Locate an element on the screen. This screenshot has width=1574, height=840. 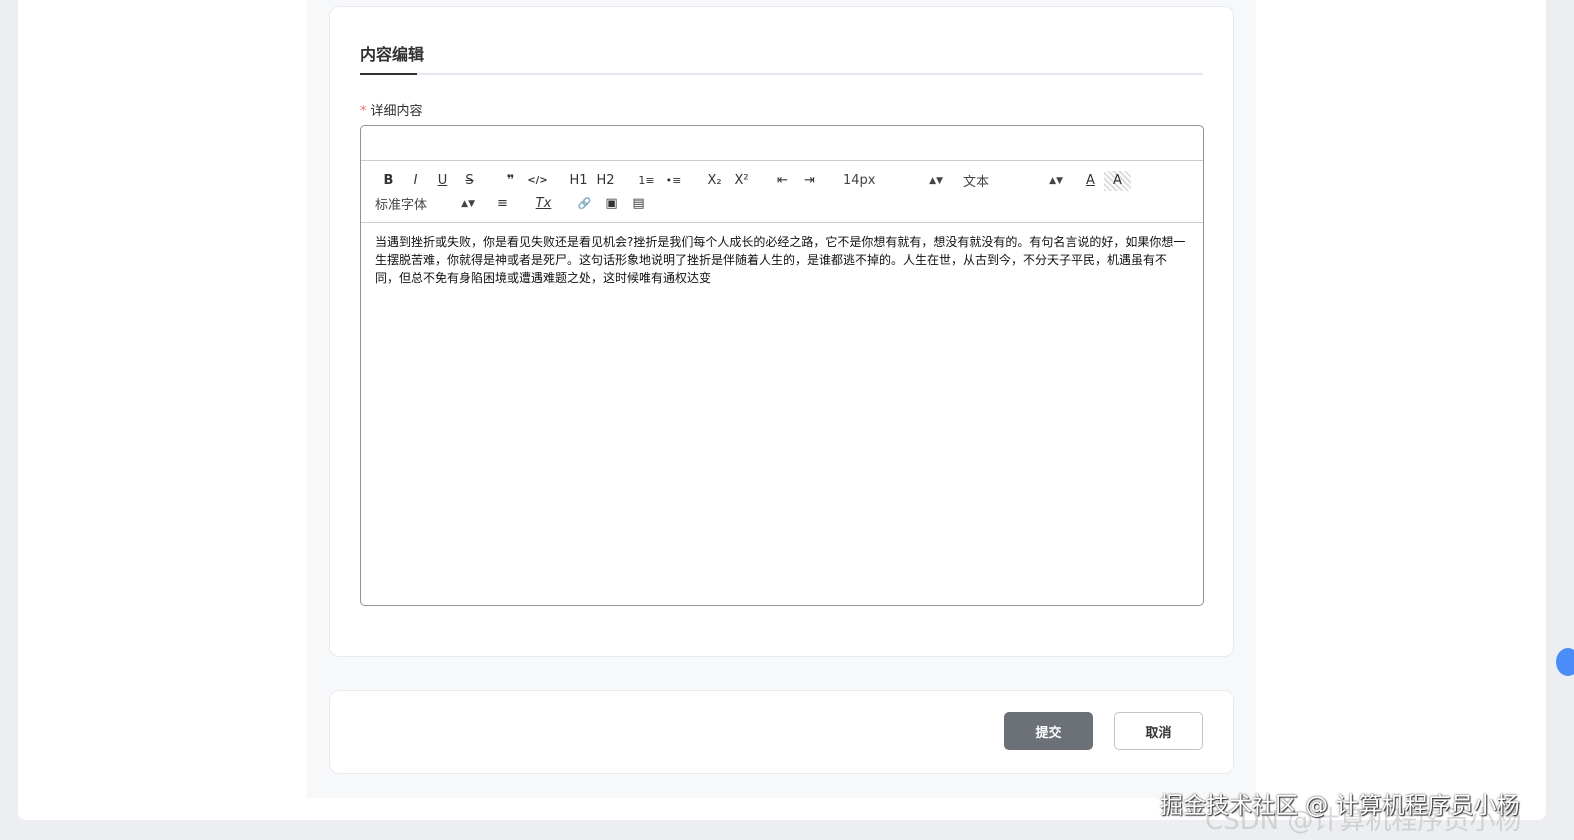
cancel-button: 取消 is located at coordinates (1158, 731).